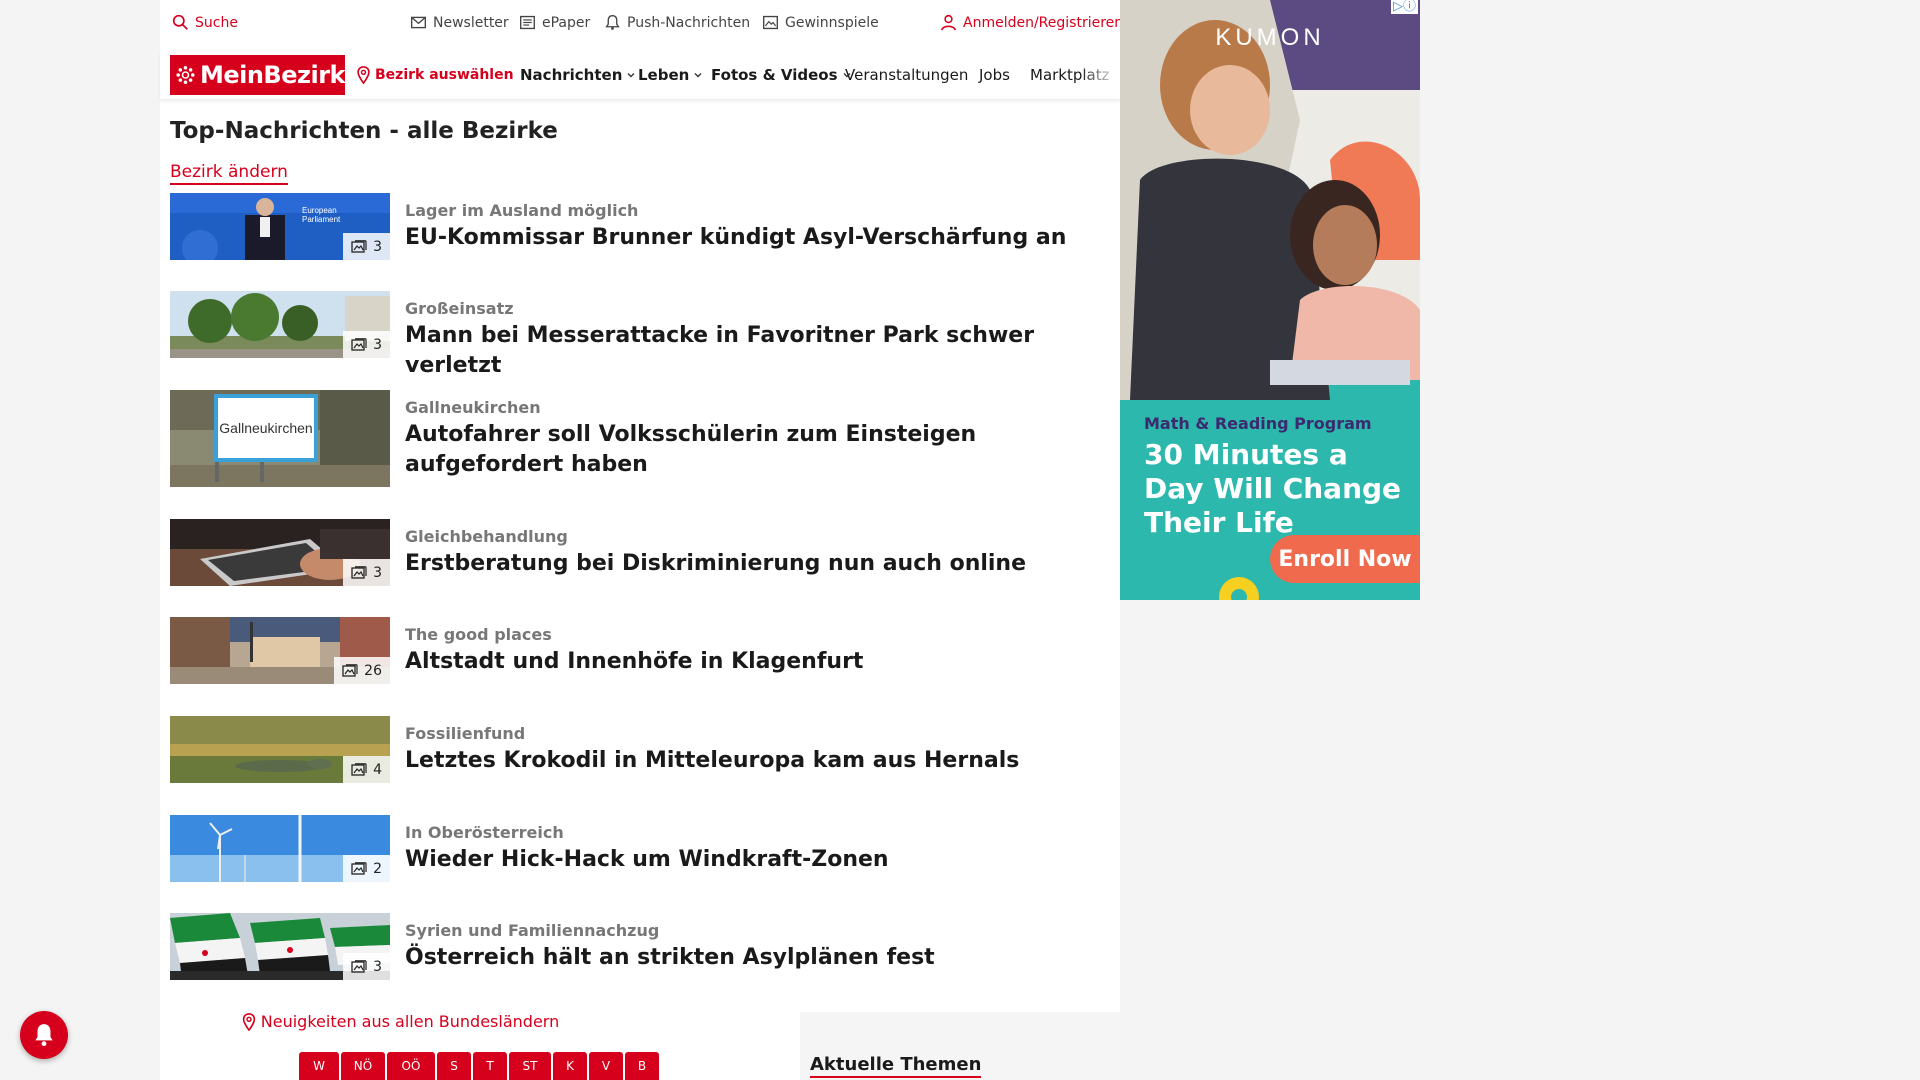 The height and width of the screenshot is (1080, 1920). I want to click on nav-label: Fotos & Videos, so click(774, 75).